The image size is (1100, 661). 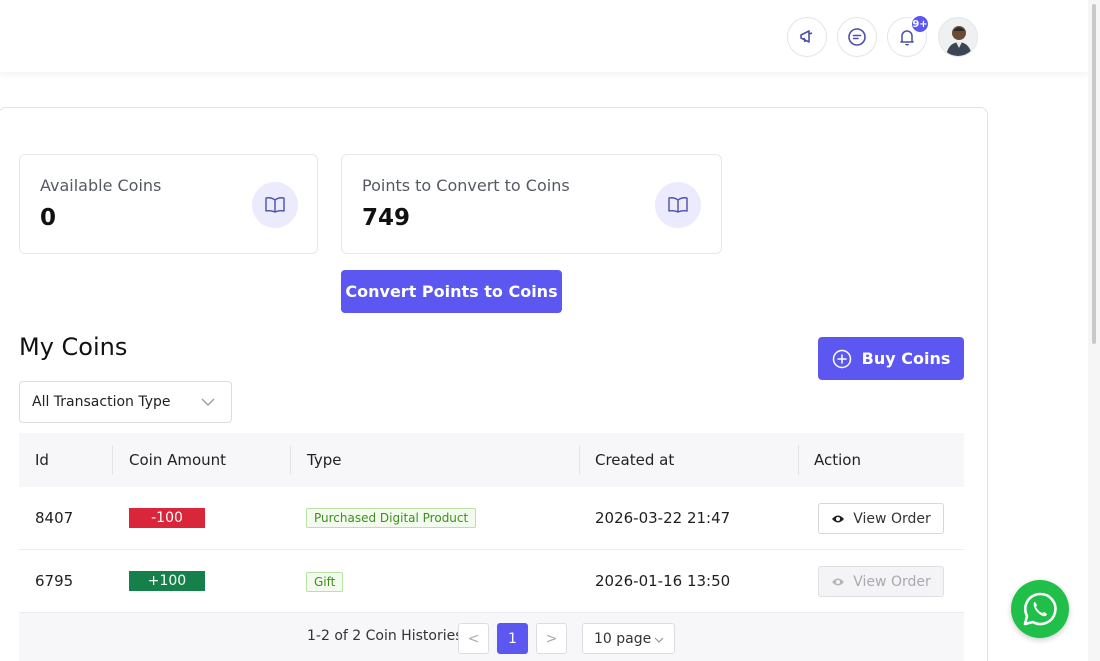 I want to click on coin-amount-badge: +100, so click(x=167, y=581).